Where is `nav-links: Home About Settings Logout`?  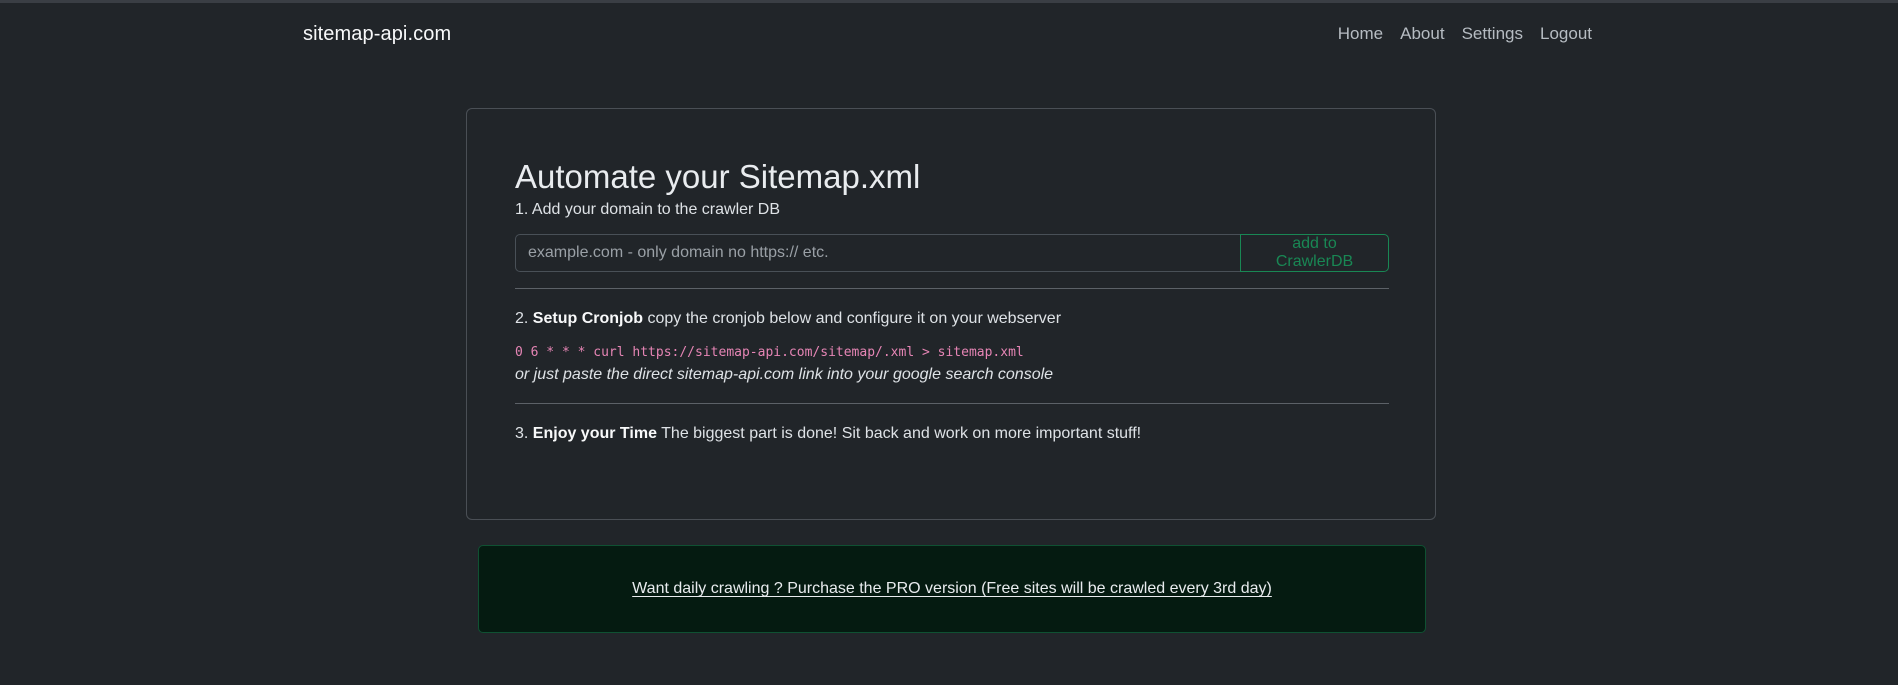 nav-links: Home About Settings Logout is located at coordinates (1465, 34).